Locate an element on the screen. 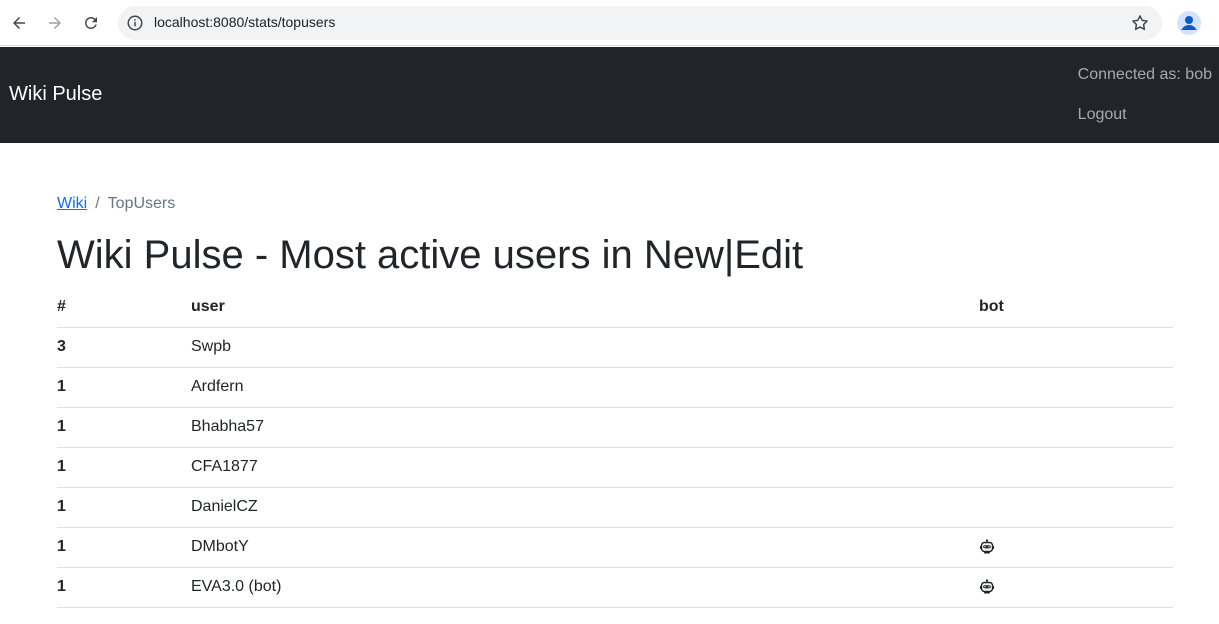 This screenshot has height=624, width=1219. row-user: Bhabha57 is located at coordinates (585, 427).